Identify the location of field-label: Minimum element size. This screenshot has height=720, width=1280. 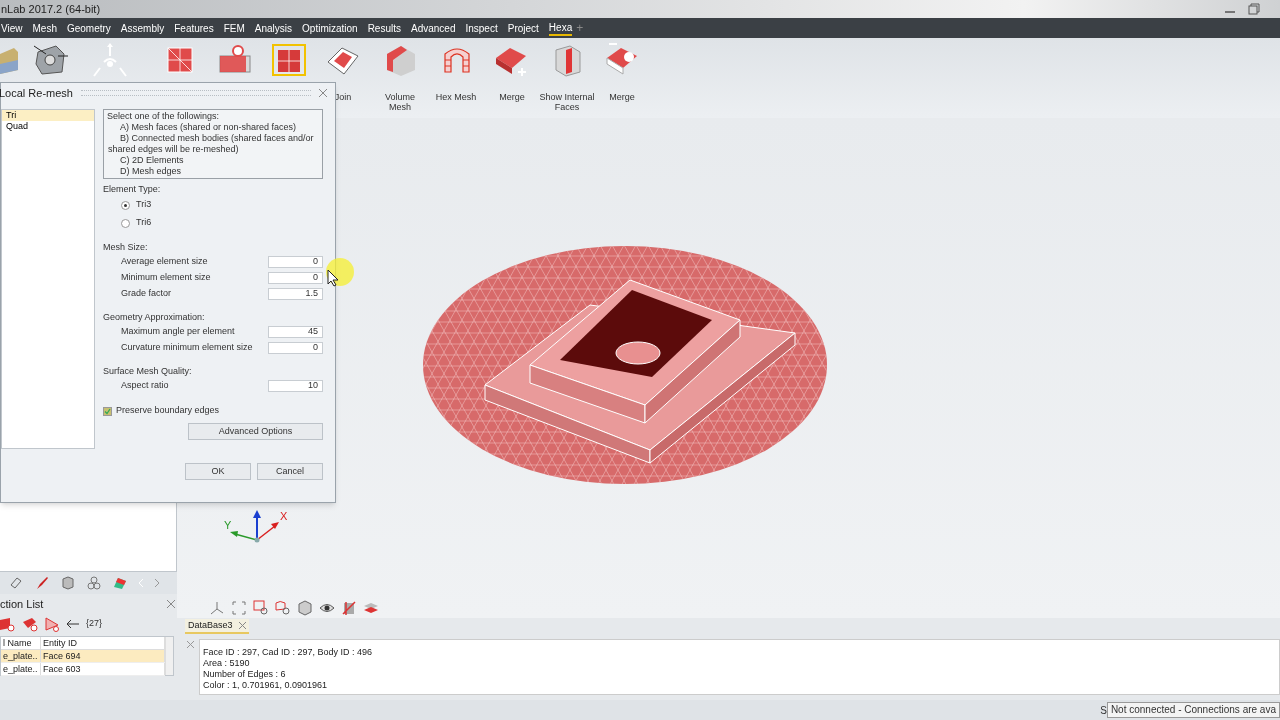
(166, 278).